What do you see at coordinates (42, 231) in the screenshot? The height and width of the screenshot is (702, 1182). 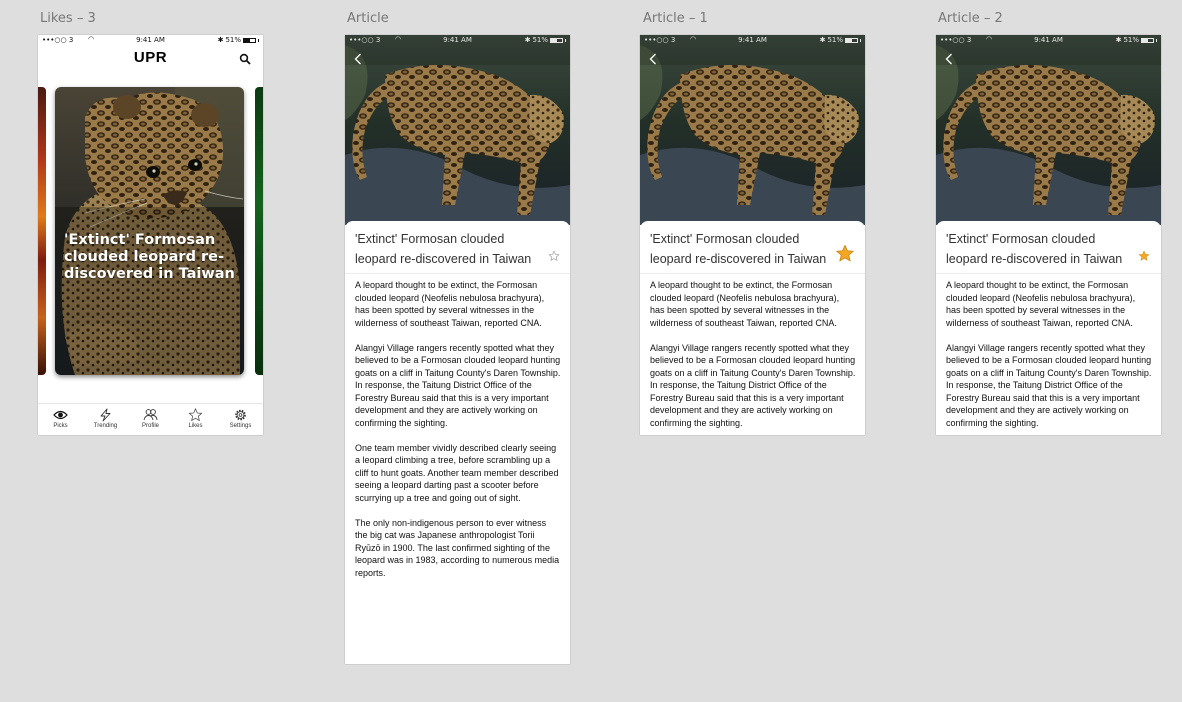 I see `previous-card-peek` at bounding box center [42, 231].